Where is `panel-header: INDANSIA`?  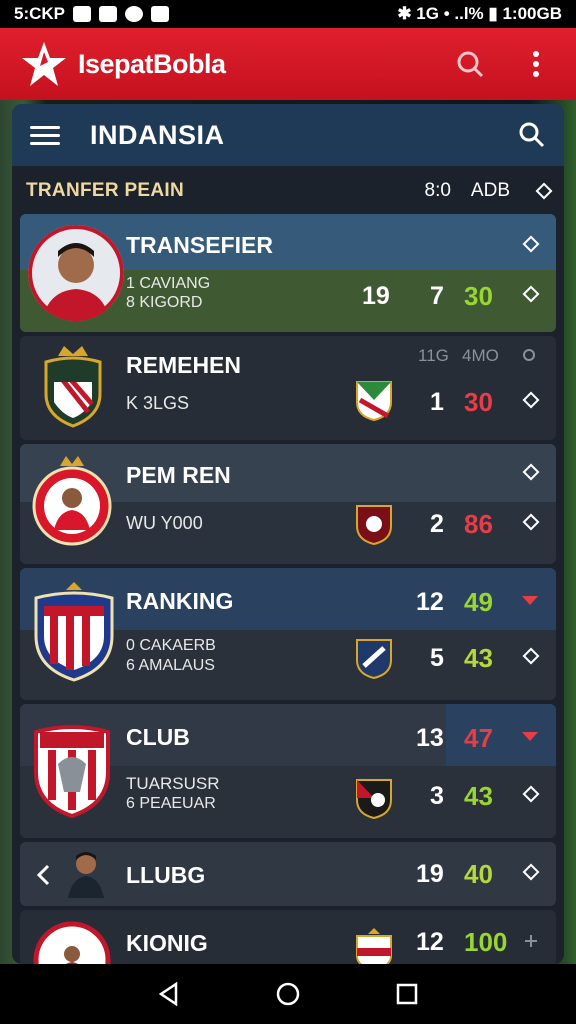 panel-header: INDANSIA is located at coordinates (288, 135).